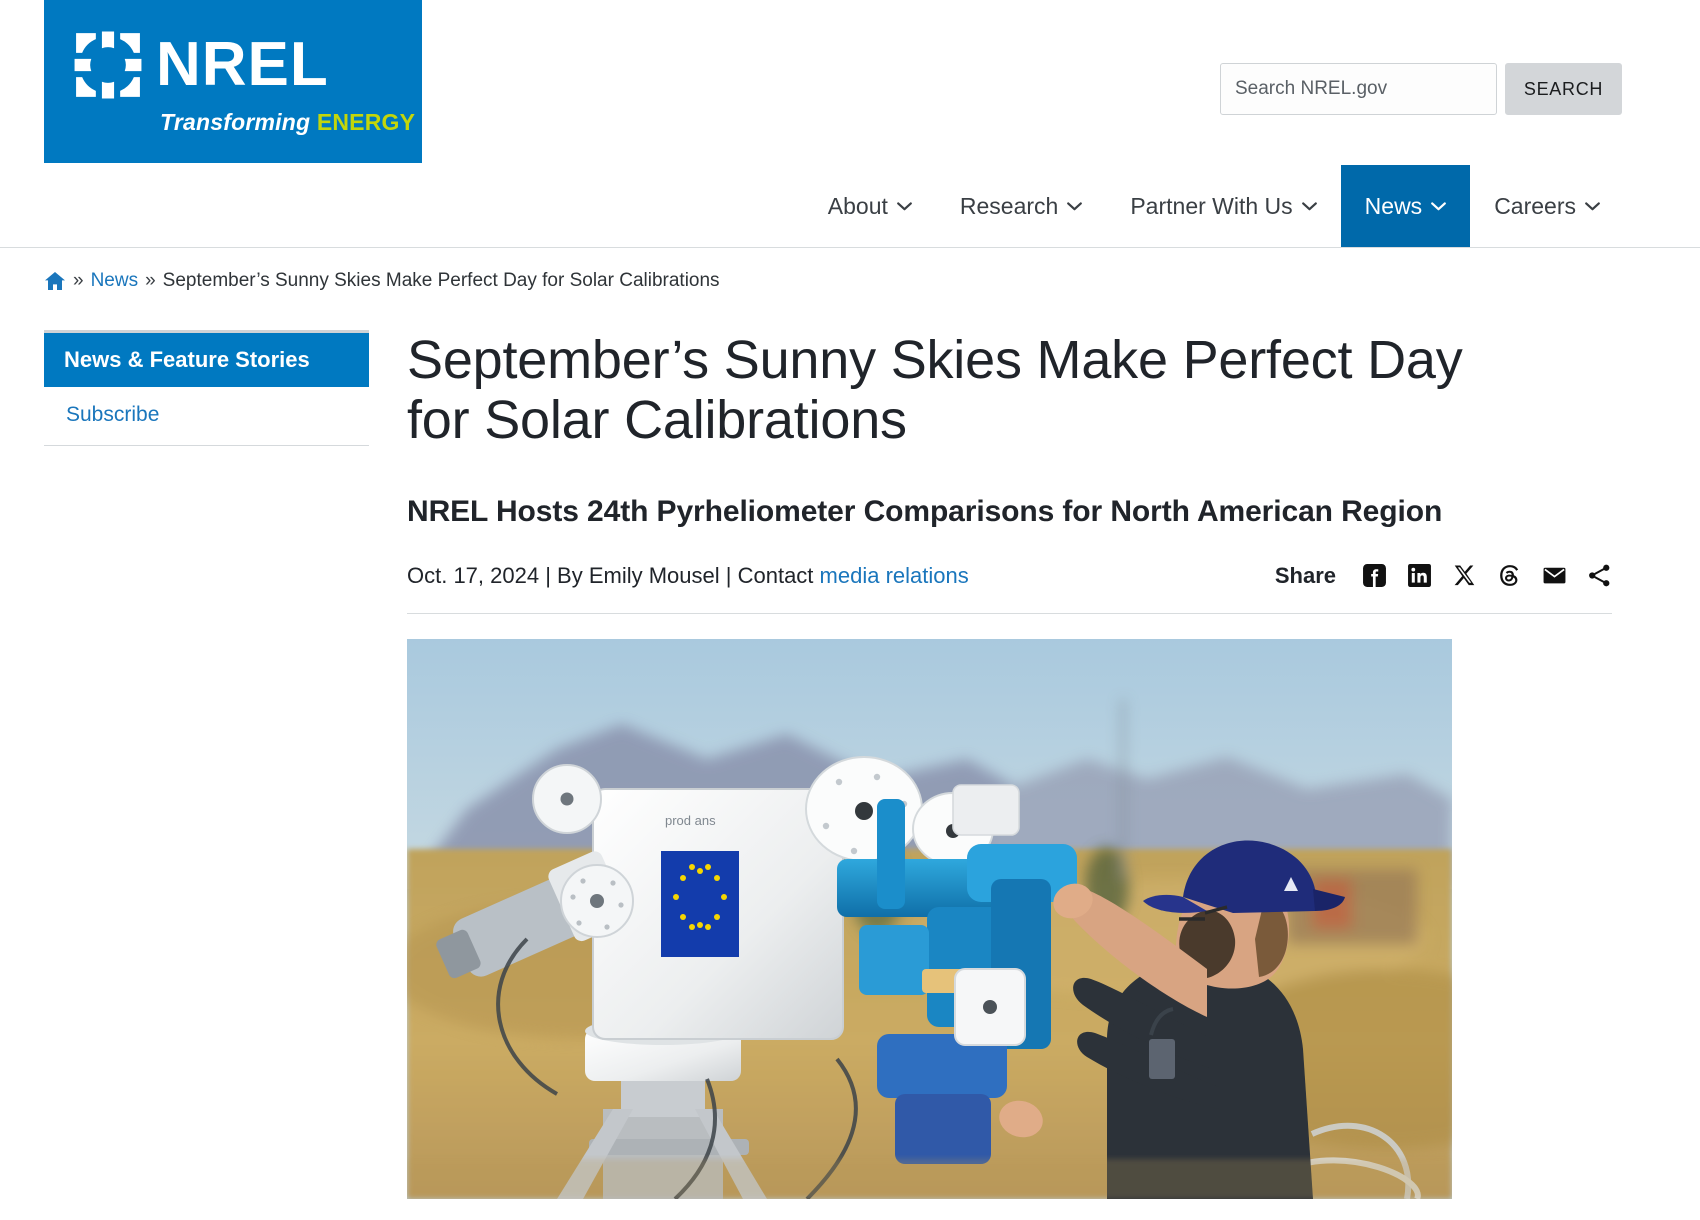 The height and width of the screenshot is (1220, 1700). Describe the element at coordinates (206, 764) in the screenshot. I see `sidebar: News & Feature Stories Subscribe` at that location.